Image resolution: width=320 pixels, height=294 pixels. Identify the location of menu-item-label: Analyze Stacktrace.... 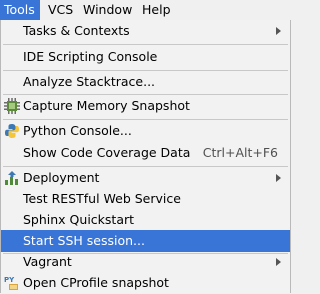
(89, 81).